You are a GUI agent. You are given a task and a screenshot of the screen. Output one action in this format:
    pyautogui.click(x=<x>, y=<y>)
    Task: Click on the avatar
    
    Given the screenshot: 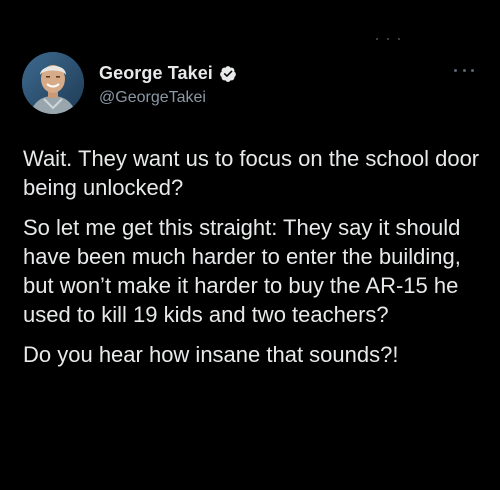 What is the action you would take?
    pyautogui.click(x=53, y=83)
    